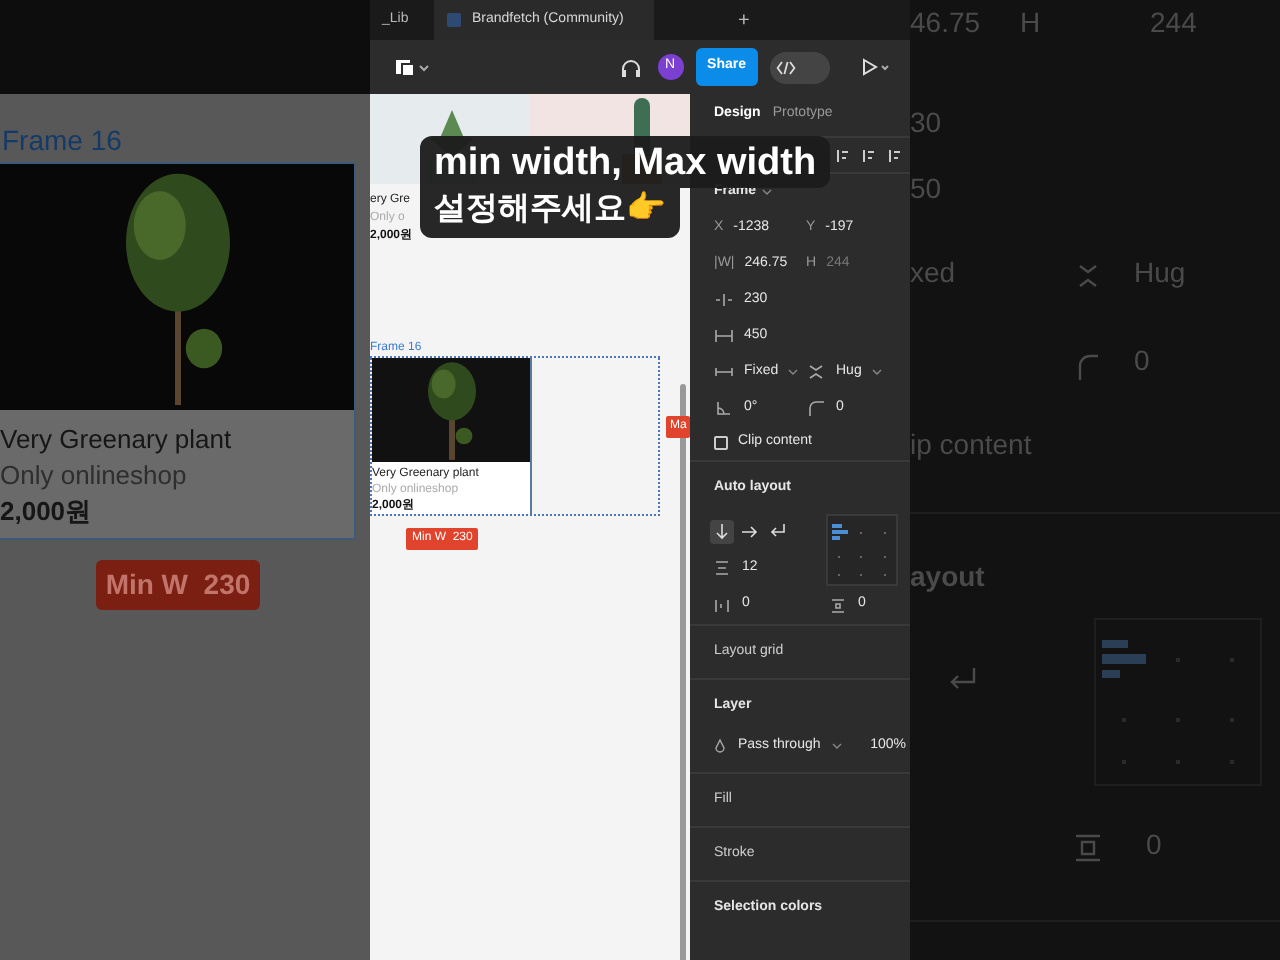 The width and height of the screenshot is (1280, 960). Describe the element at coordinates (876, 67) in the screenshot. I see `play-icon` at that location.